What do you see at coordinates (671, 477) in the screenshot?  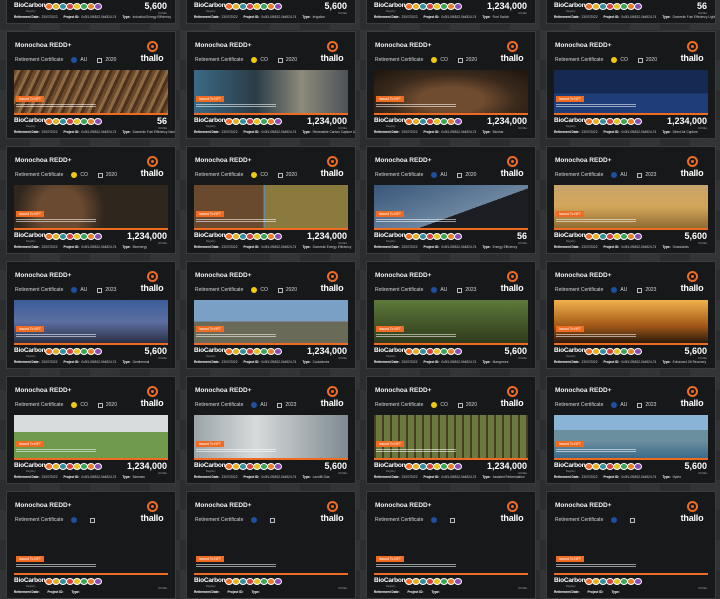 I see `project-type: Type: Hydro` at bounding box center [671, 477].